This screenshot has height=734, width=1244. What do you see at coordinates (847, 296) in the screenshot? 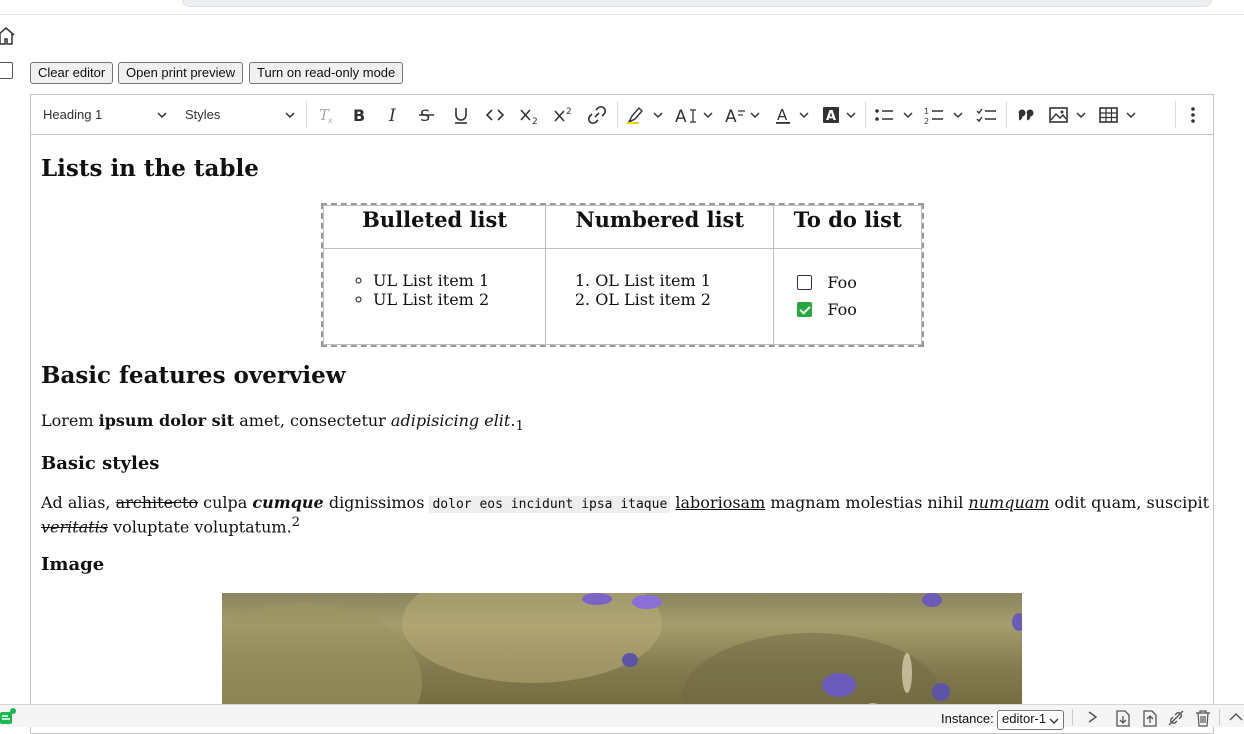
I see `table-cell: Foo Foo` at bounding box center [847, 296].